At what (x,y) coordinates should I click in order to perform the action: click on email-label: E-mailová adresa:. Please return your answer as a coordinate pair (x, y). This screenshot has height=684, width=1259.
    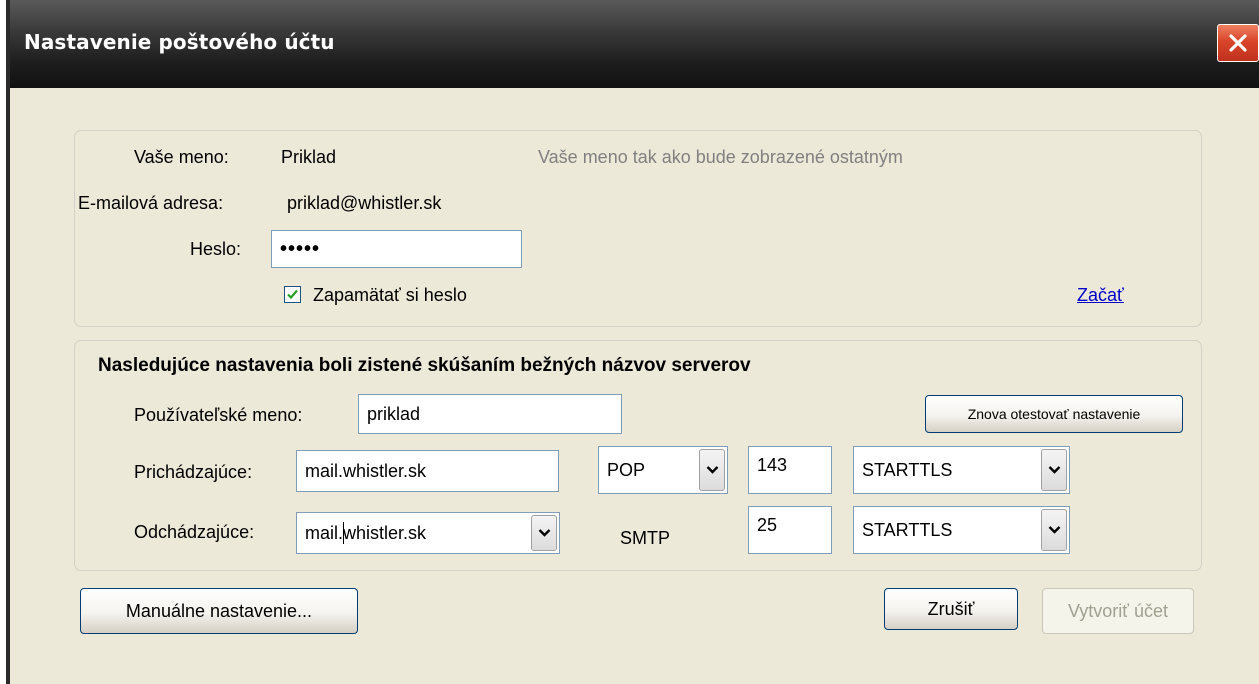
    Looking at the image, I should click on (151, 203).